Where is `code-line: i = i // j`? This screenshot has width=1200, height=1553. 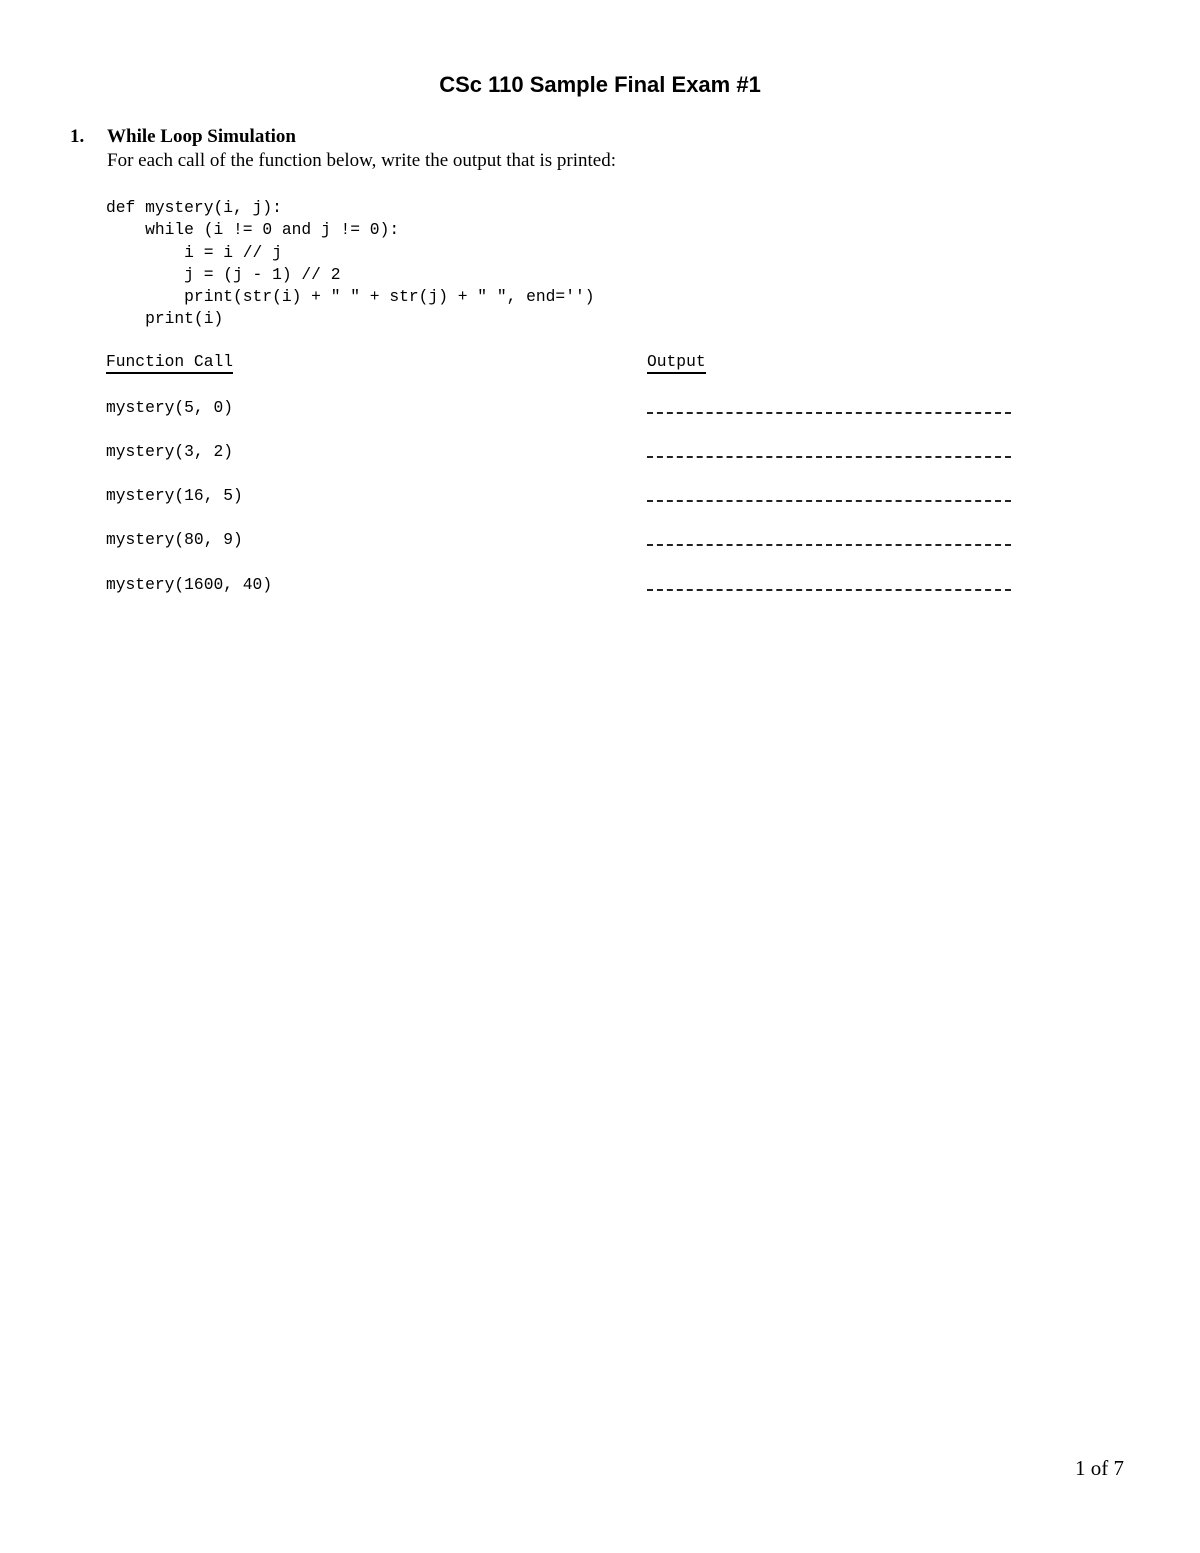
code-line: i = i // j is located at coordinates (194, 252).